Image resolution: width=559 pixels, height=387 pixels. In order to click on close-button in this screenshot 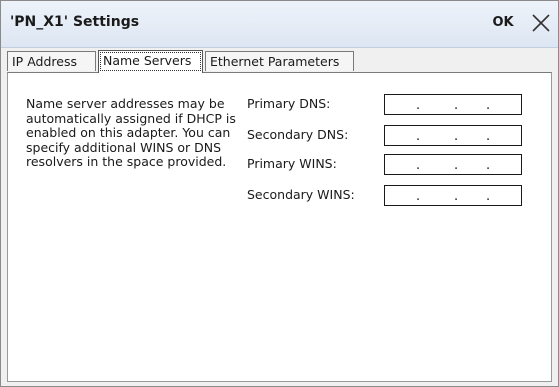, I will do `click(541, 23)`.